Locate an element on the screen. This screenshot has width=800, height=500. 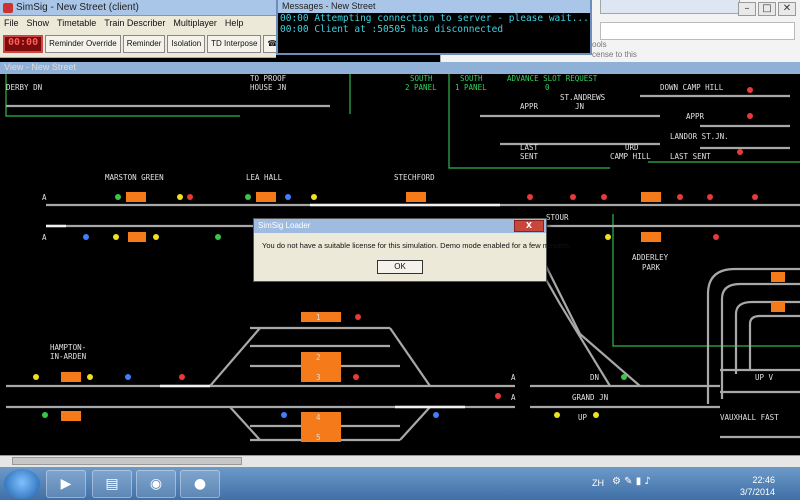
station-hampton-in-arden: HAMPTON- is located at coordinates (68, 347).